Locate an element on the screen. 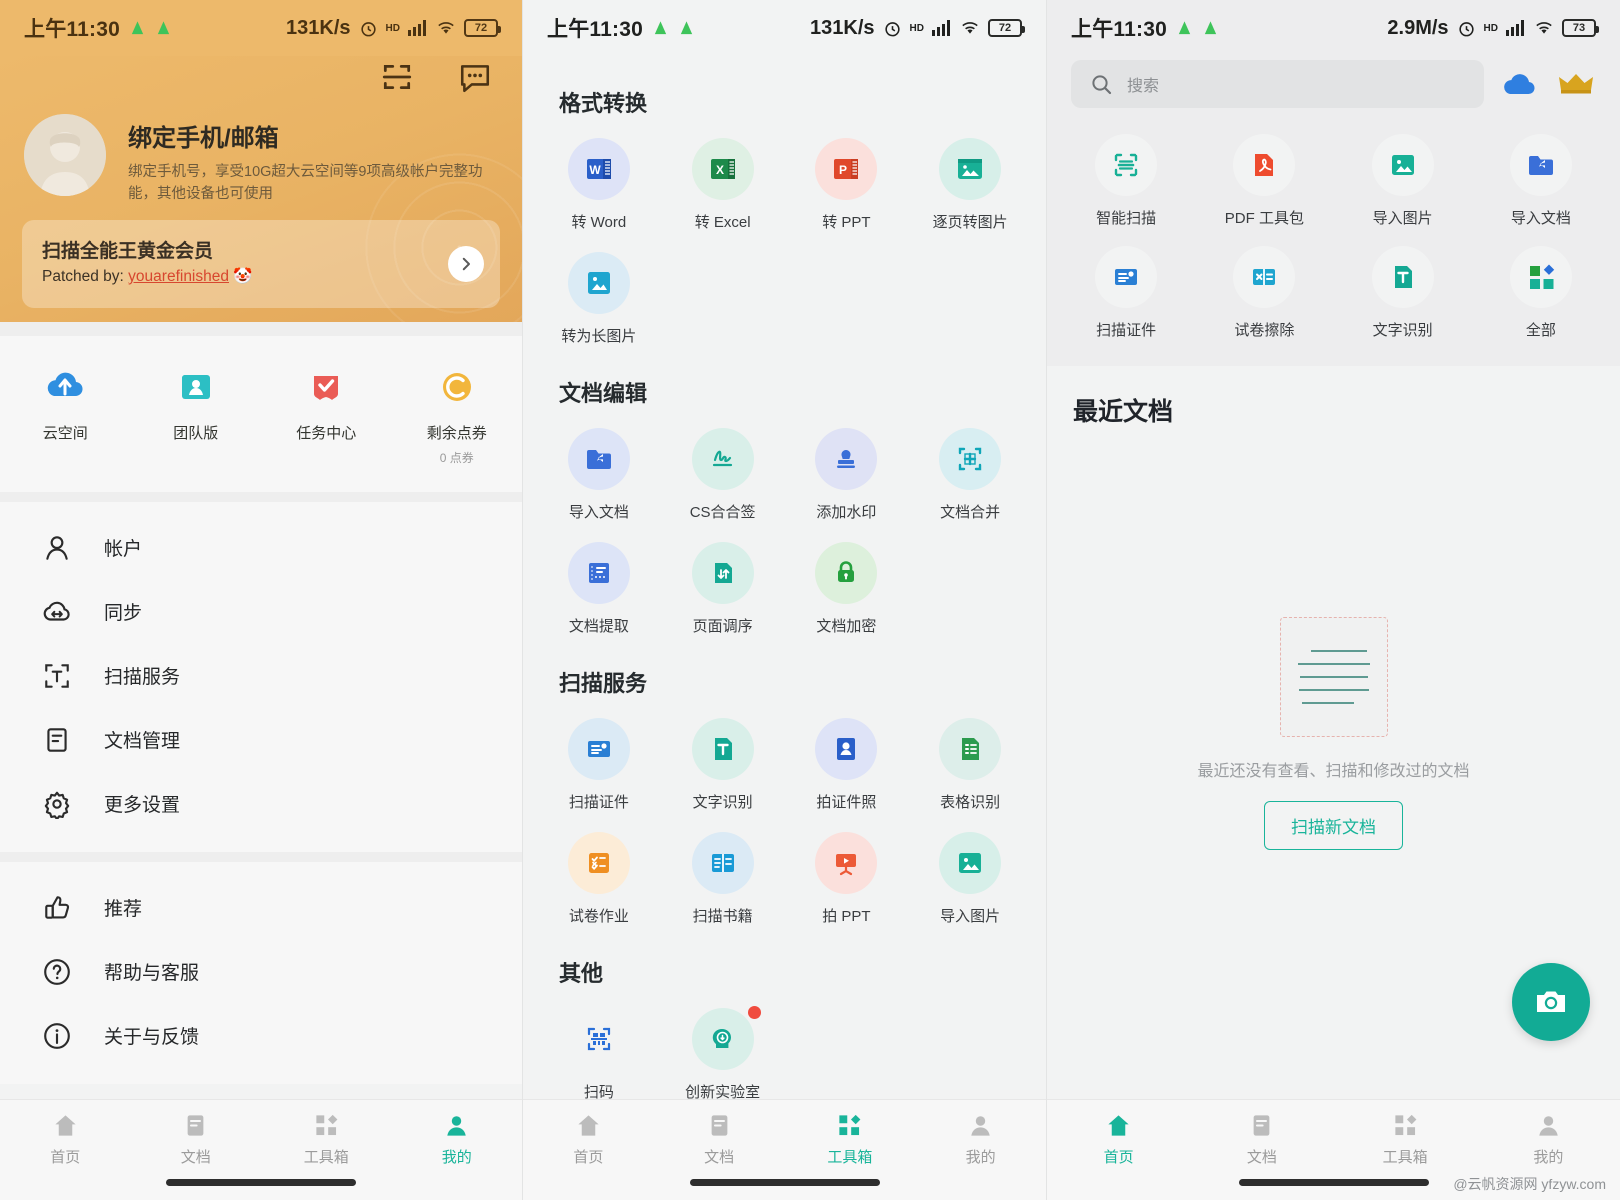 Image resolution: width=1620 pixels, height=1200 pixels. search-input: 搜索 is located at coordinates (1277, 84).